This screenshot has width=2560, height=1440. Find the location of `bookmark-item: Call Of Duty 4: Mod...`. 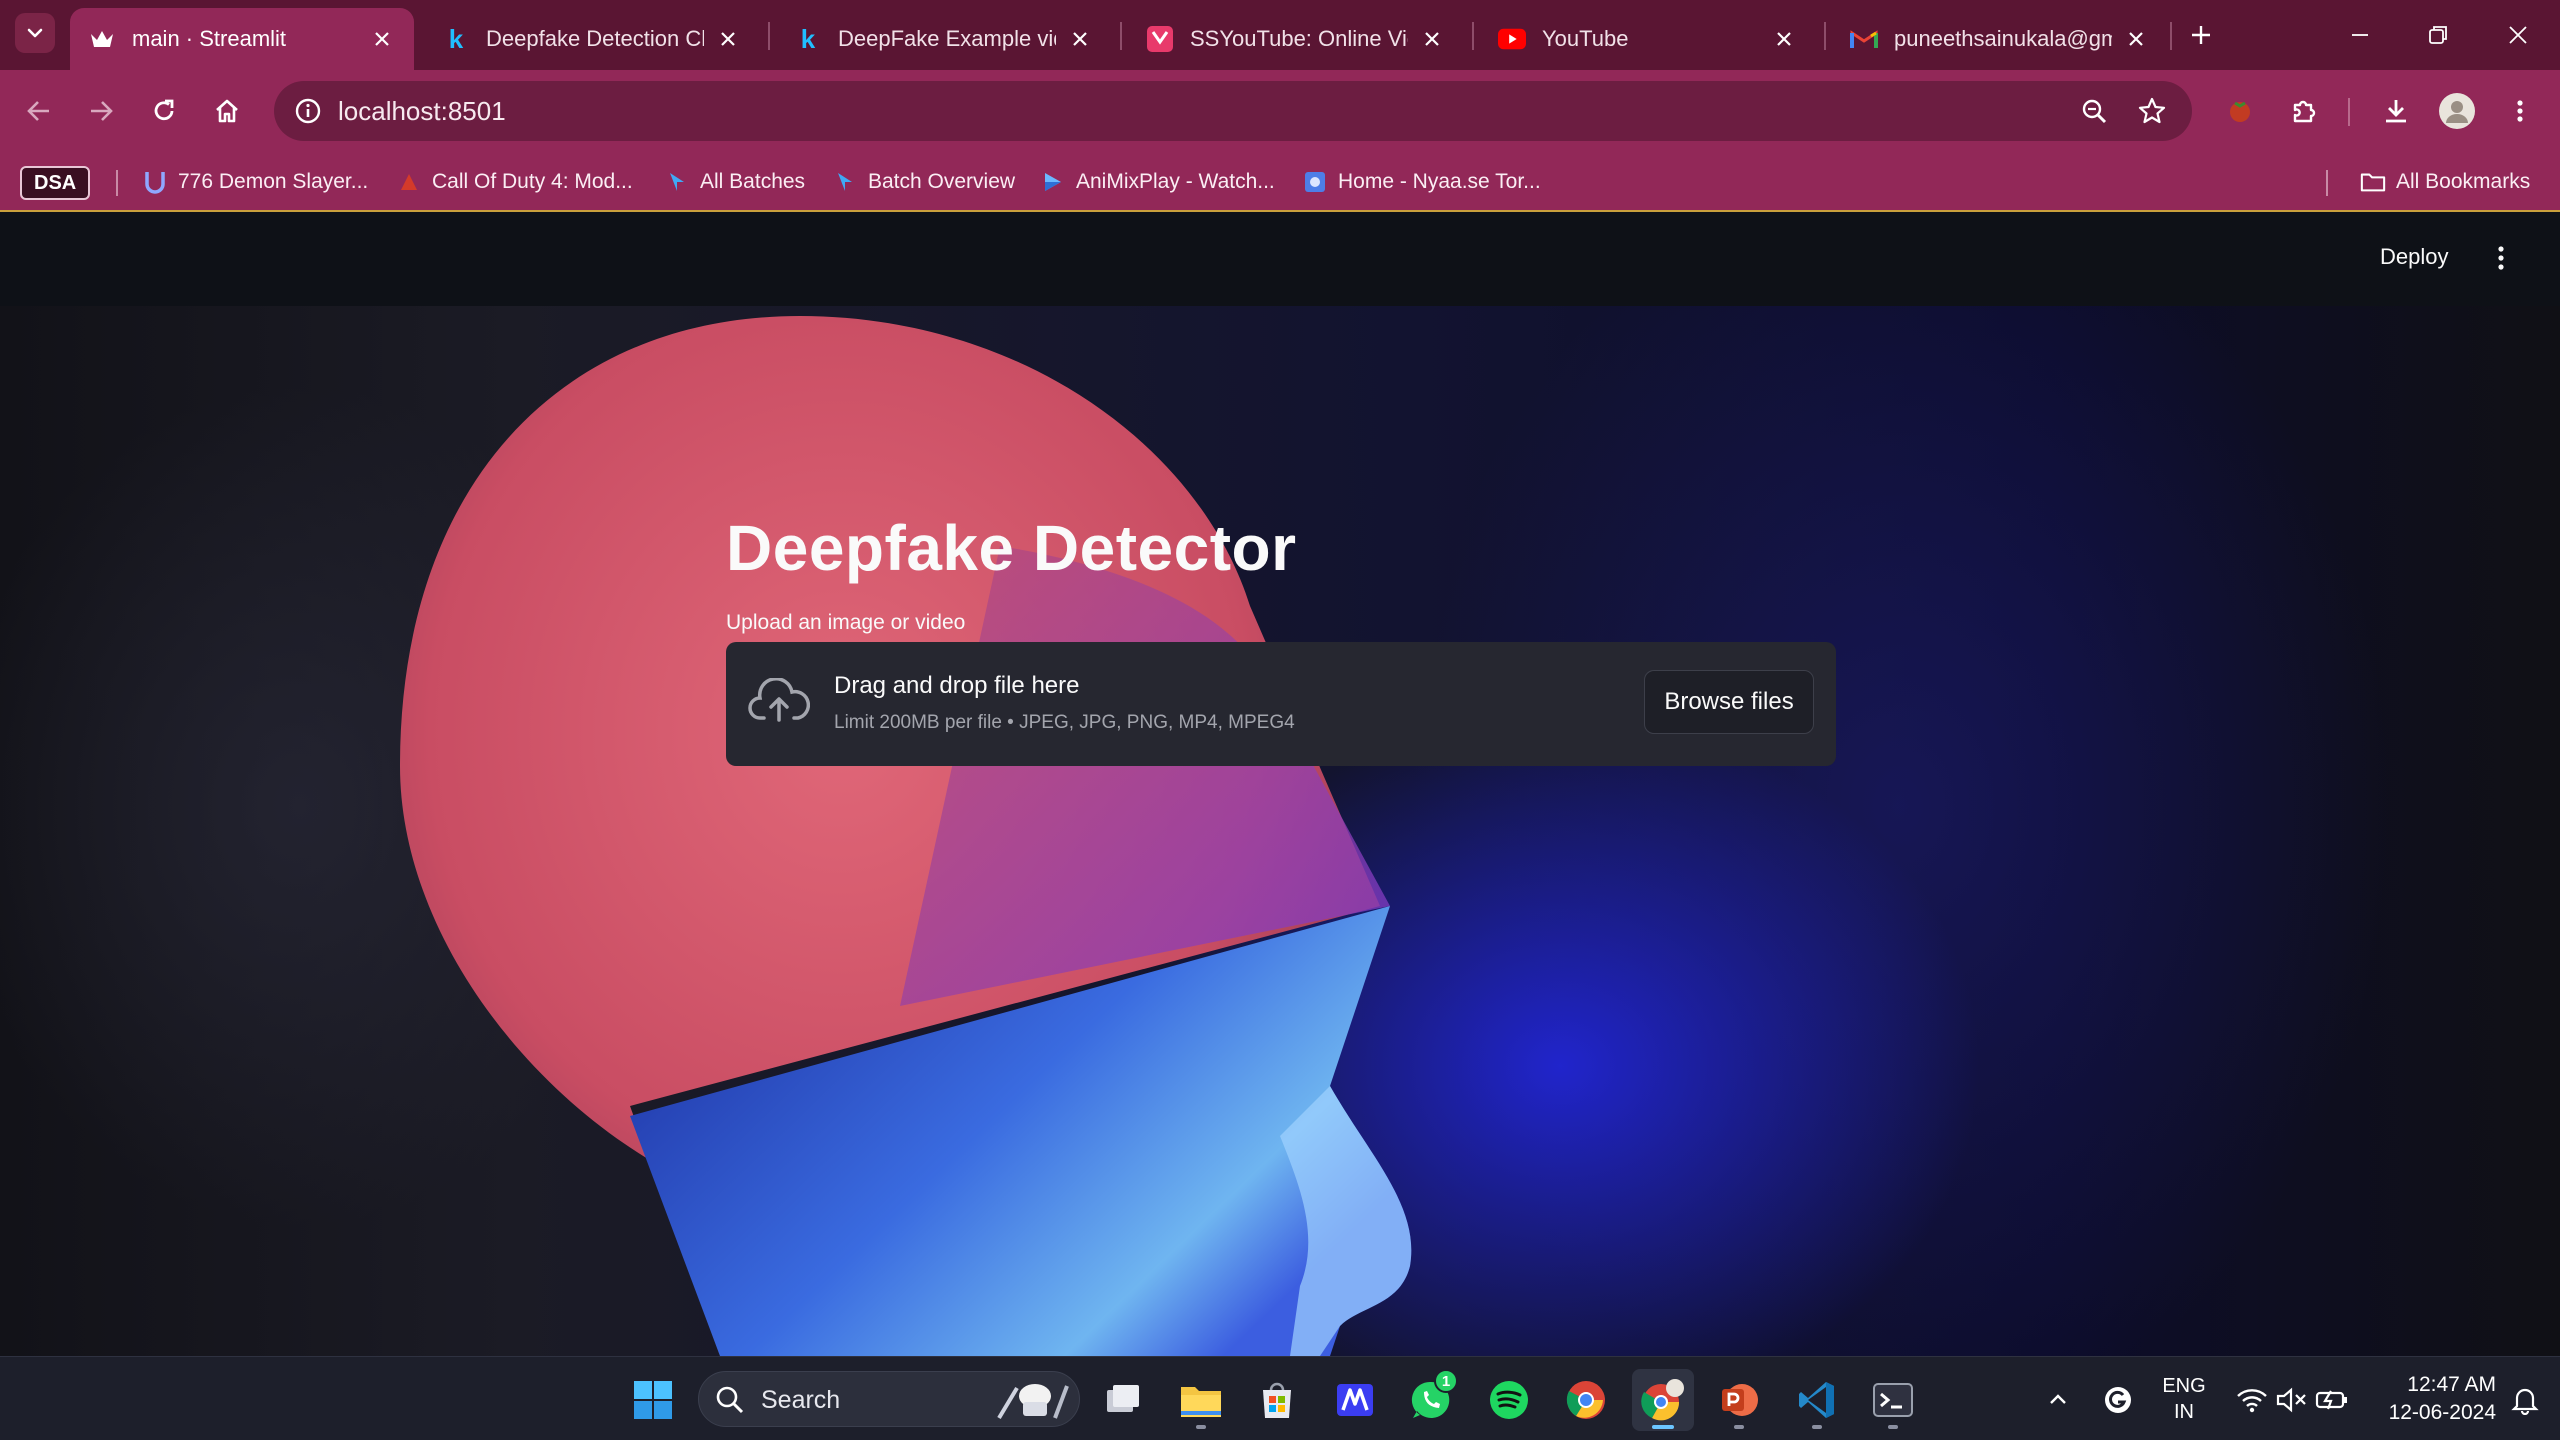

bookmark-item: Call Of Duty 4: Mod... is located at coordinates (514, 182).